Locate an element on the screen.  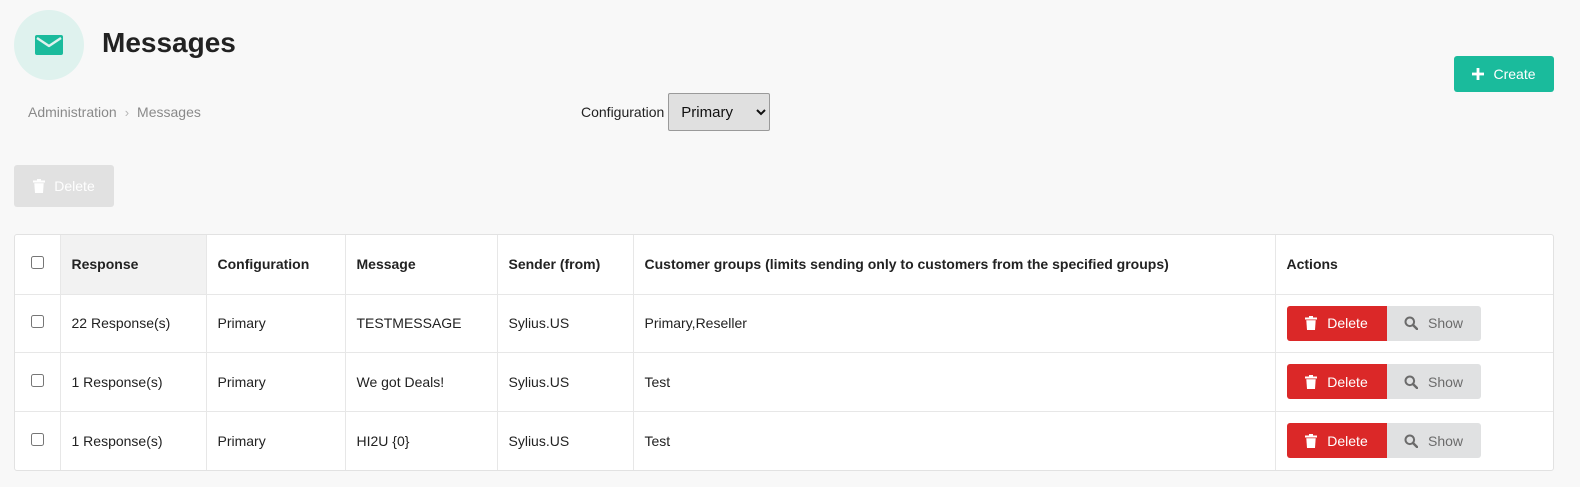
column-header-actions: Actions is located at coordinates (1312, 264).